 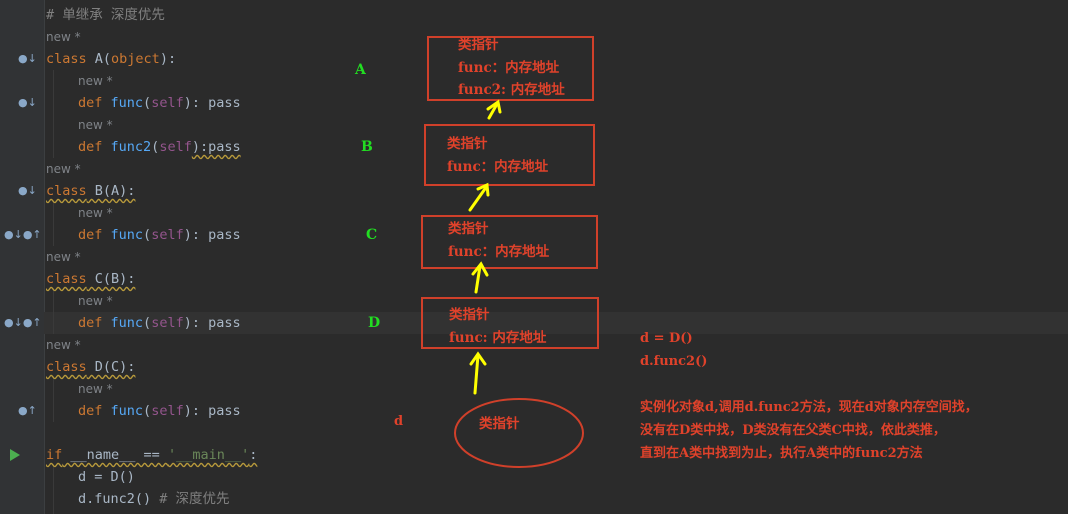 I want to click on arrow-d, so click(x=476, y=374).